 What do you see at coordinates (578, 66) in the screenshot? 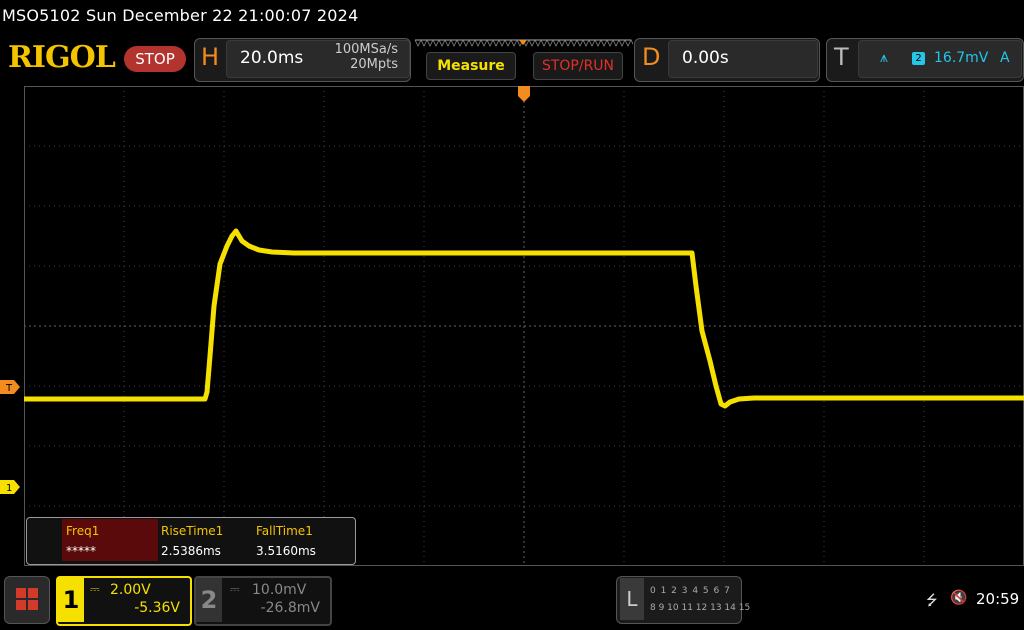
I see `stop-run-button: STOP/RUN` at bounding box center [578, 66].